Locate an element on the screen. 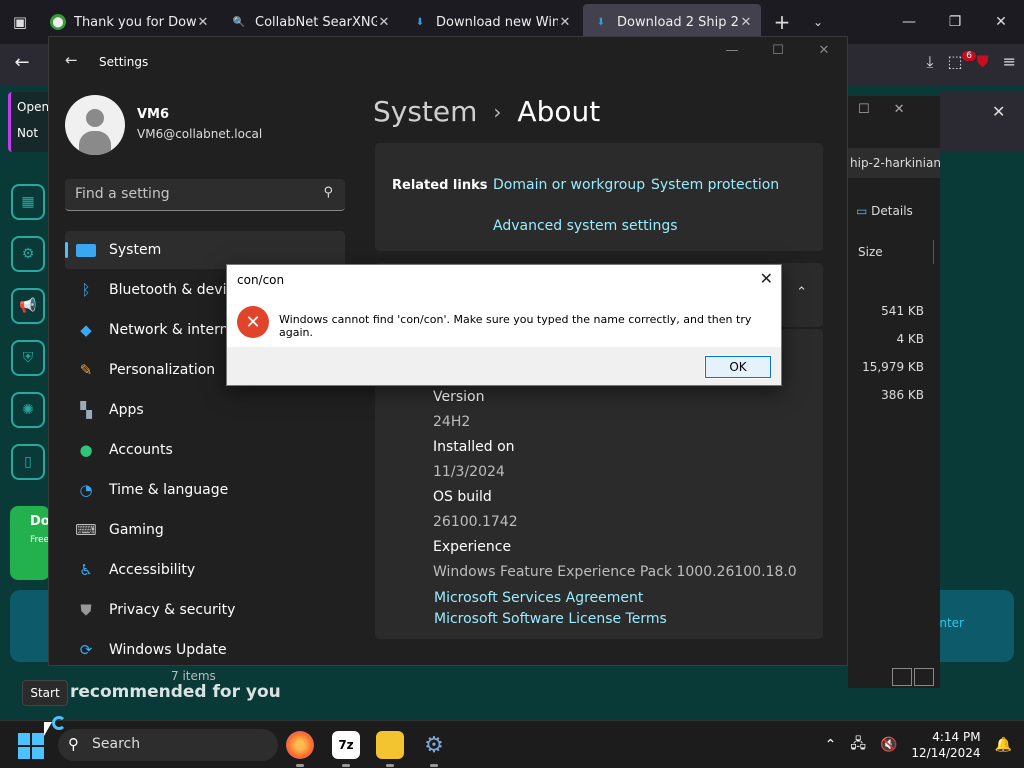  tiles-view-icon is located at coordinates (924, 677).